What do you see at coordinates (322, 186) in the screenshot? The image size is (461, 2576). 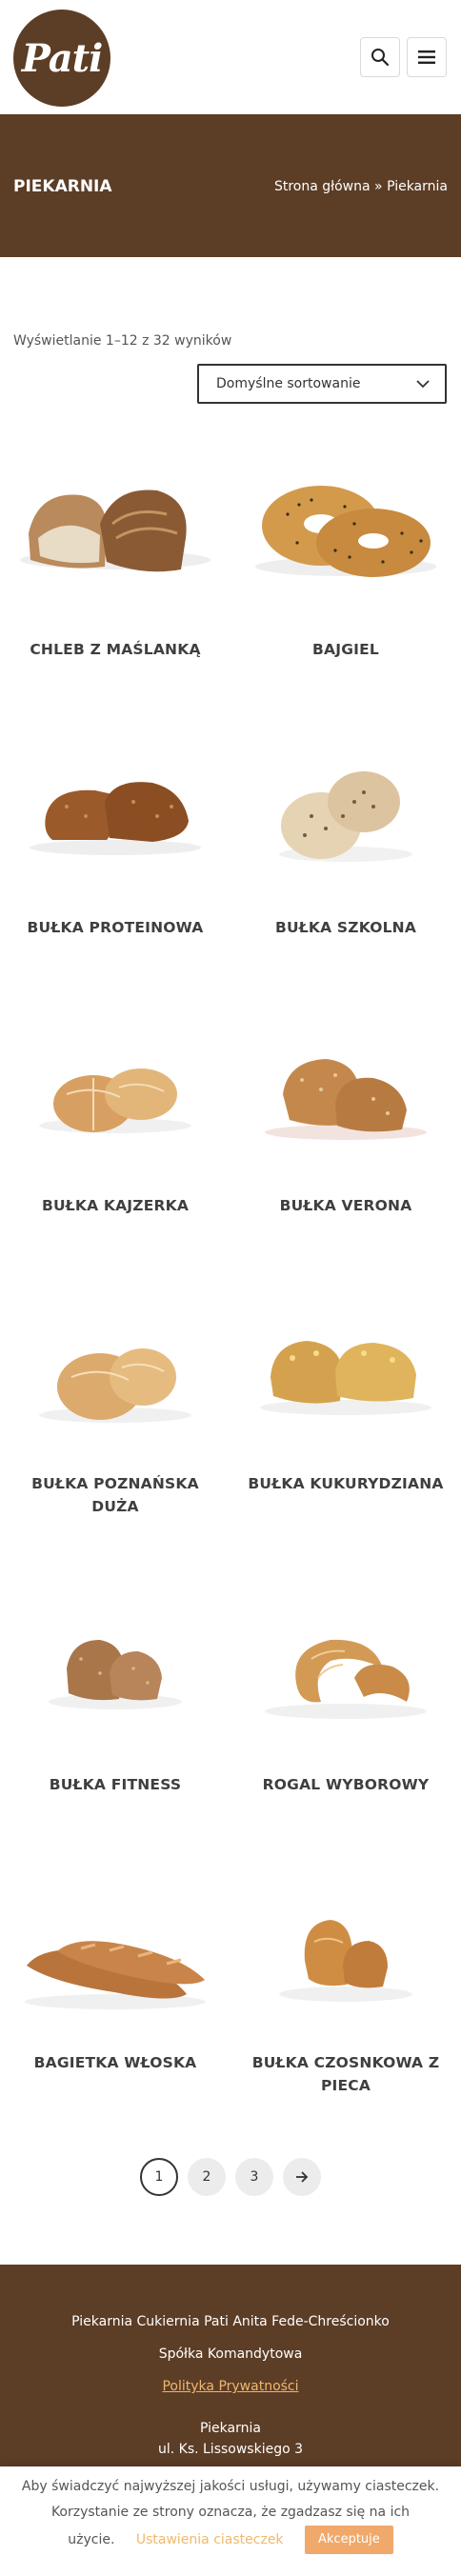 I see `breadcrumb-home-link: Strona główna` at bounding box center [322, 186].